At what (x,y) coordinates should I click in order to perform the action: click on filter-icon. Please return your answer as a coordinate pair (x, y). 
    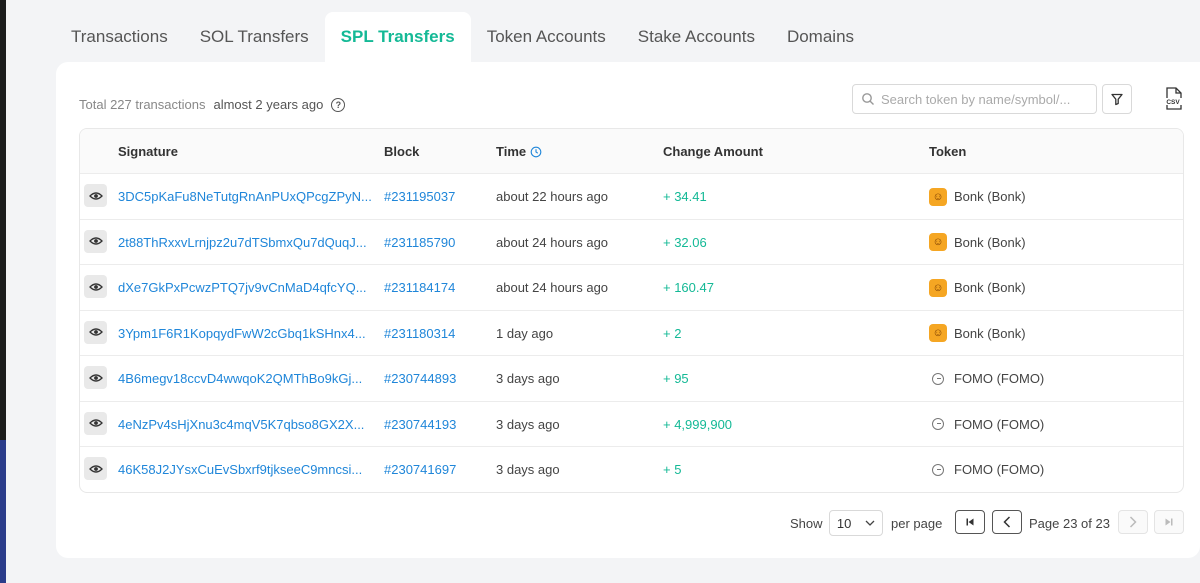
    Looking at the image, I should click on (1117, 99).